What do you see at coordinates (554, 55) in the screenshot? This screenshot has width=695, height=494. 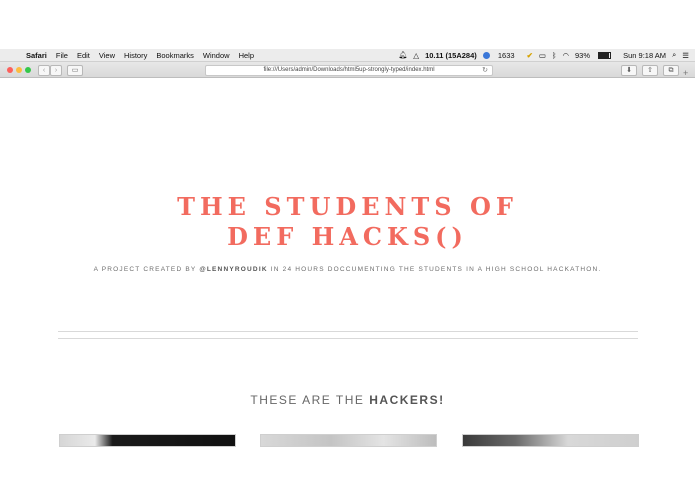 I see `bluetooth-icon: ᛒ` at bounding box center [554, 55].